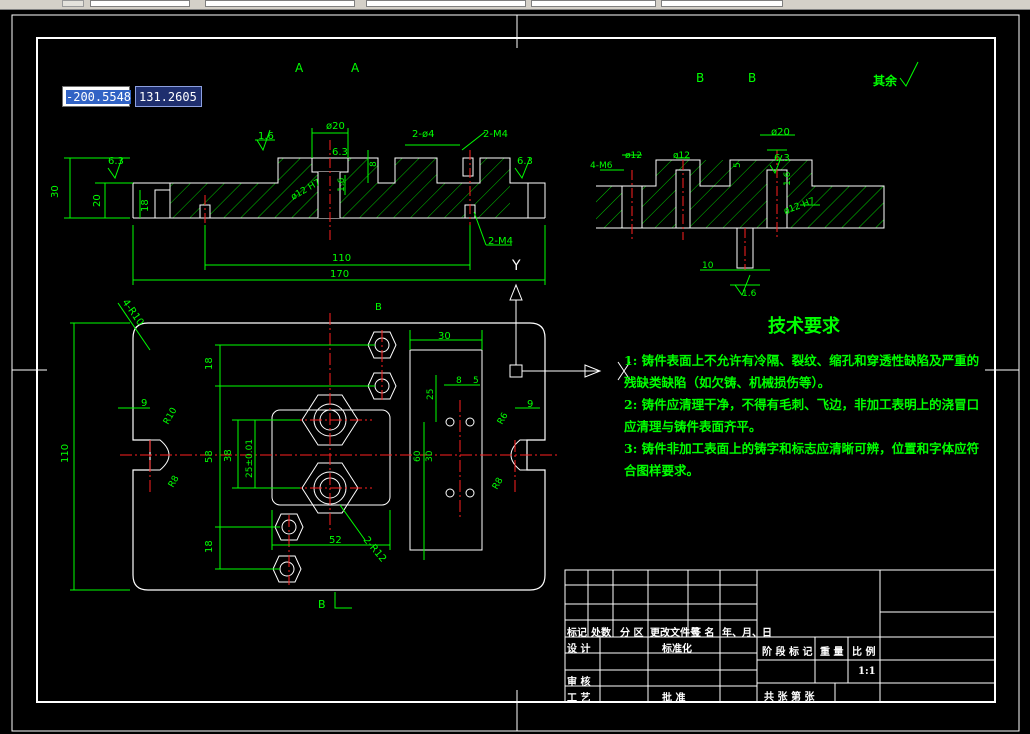 This screenshot has height=734, width=1030. What do you see at coordinates (722, 3) in the screenshot?
I see `toolbar-color-dropdown` at bounding box center [722, 3].